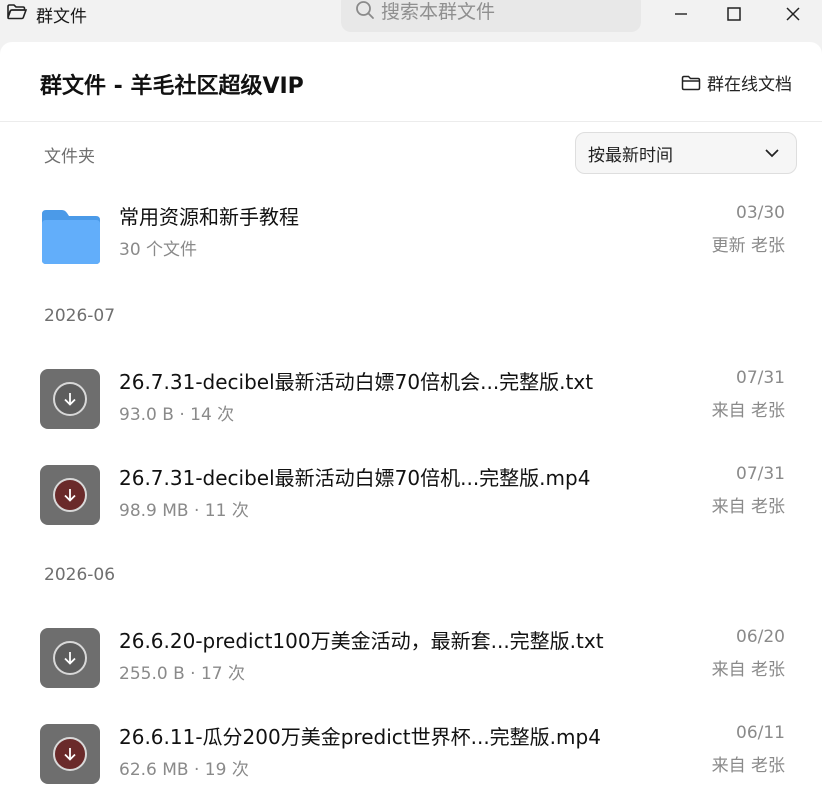 Image resolution: width=822 pixels, height=808 pixels. I want to click on date-section-label: 2026-06, so click(80, 575).